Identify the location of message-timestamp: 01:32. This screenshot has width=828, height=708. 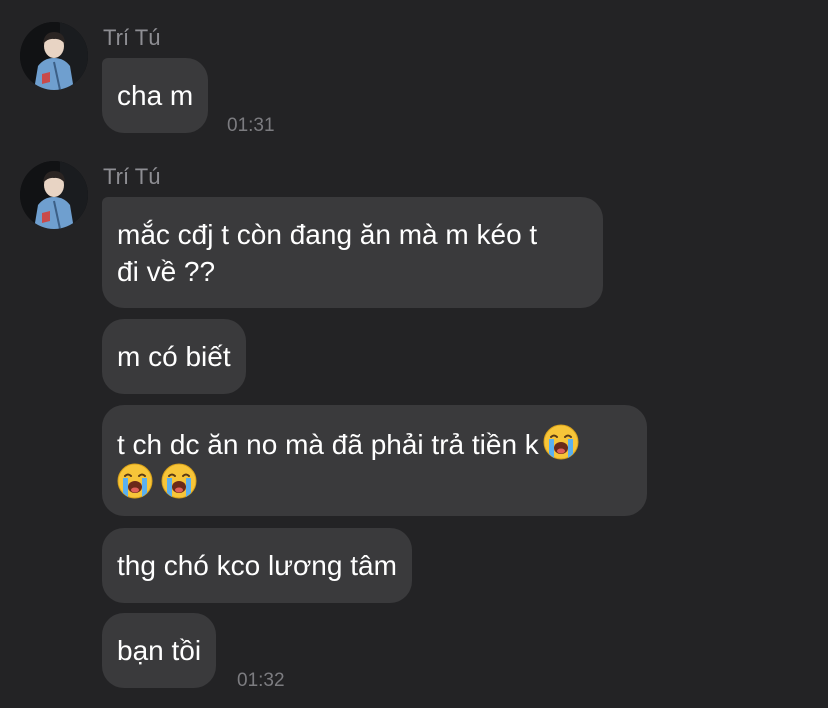
(261, 680).